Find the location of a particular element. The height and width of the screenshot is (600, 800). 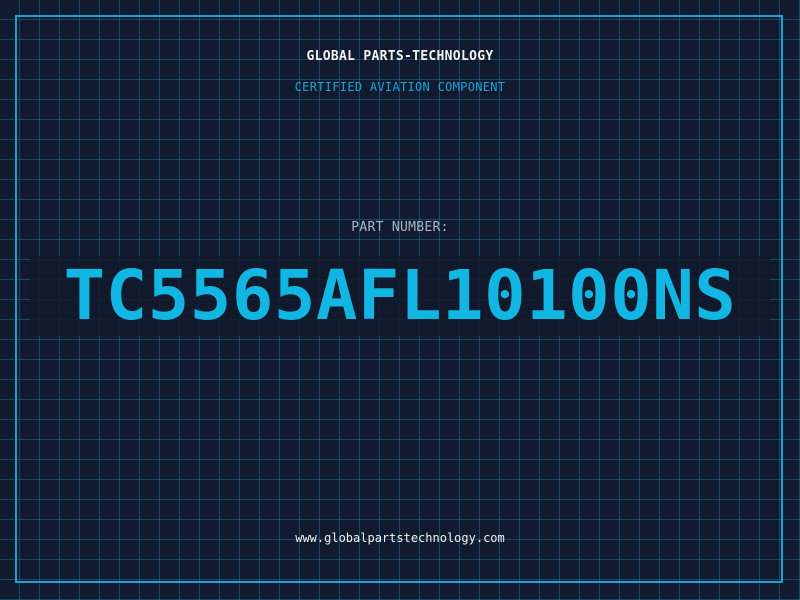

website-link: www.globalpartstechnology.com is located at coordinates (400, 538).